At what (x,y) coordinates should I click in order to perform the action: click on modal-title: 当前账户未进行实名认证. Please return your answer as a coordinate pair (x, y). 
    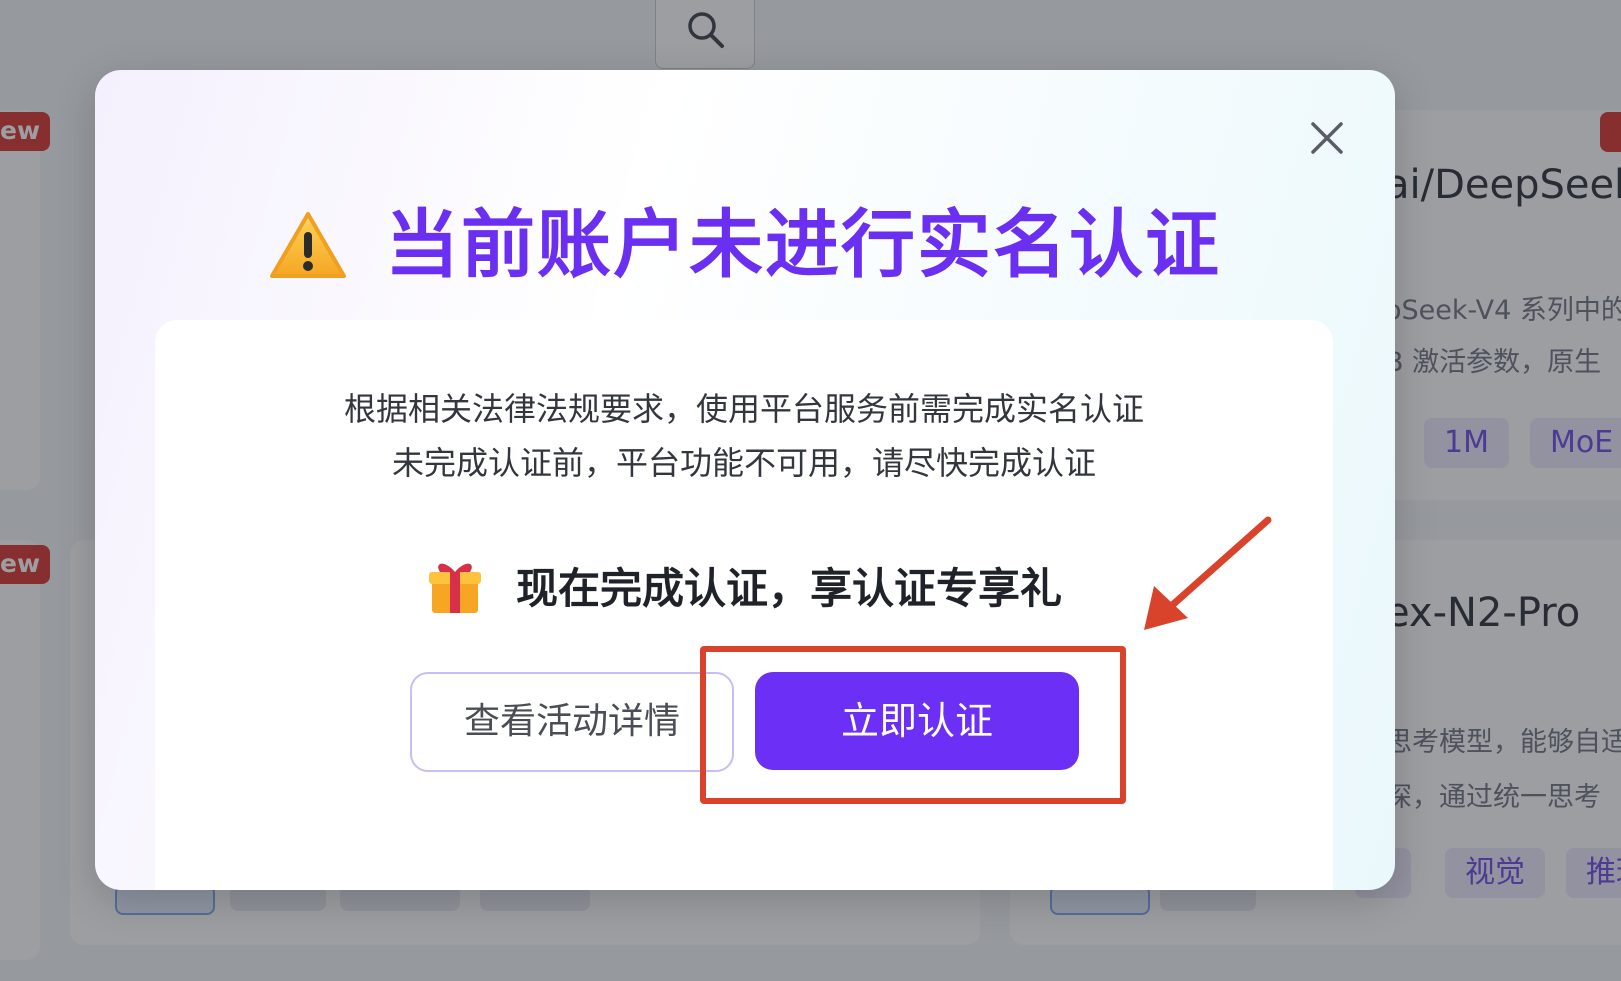
    Looking at the image, I should click on (803, 245).